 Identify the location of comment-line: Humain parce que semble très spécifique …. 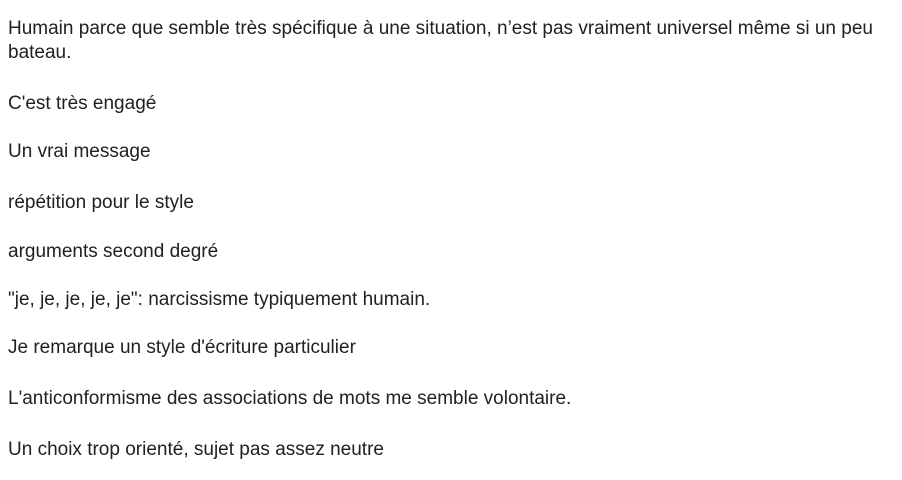
(440, 40).